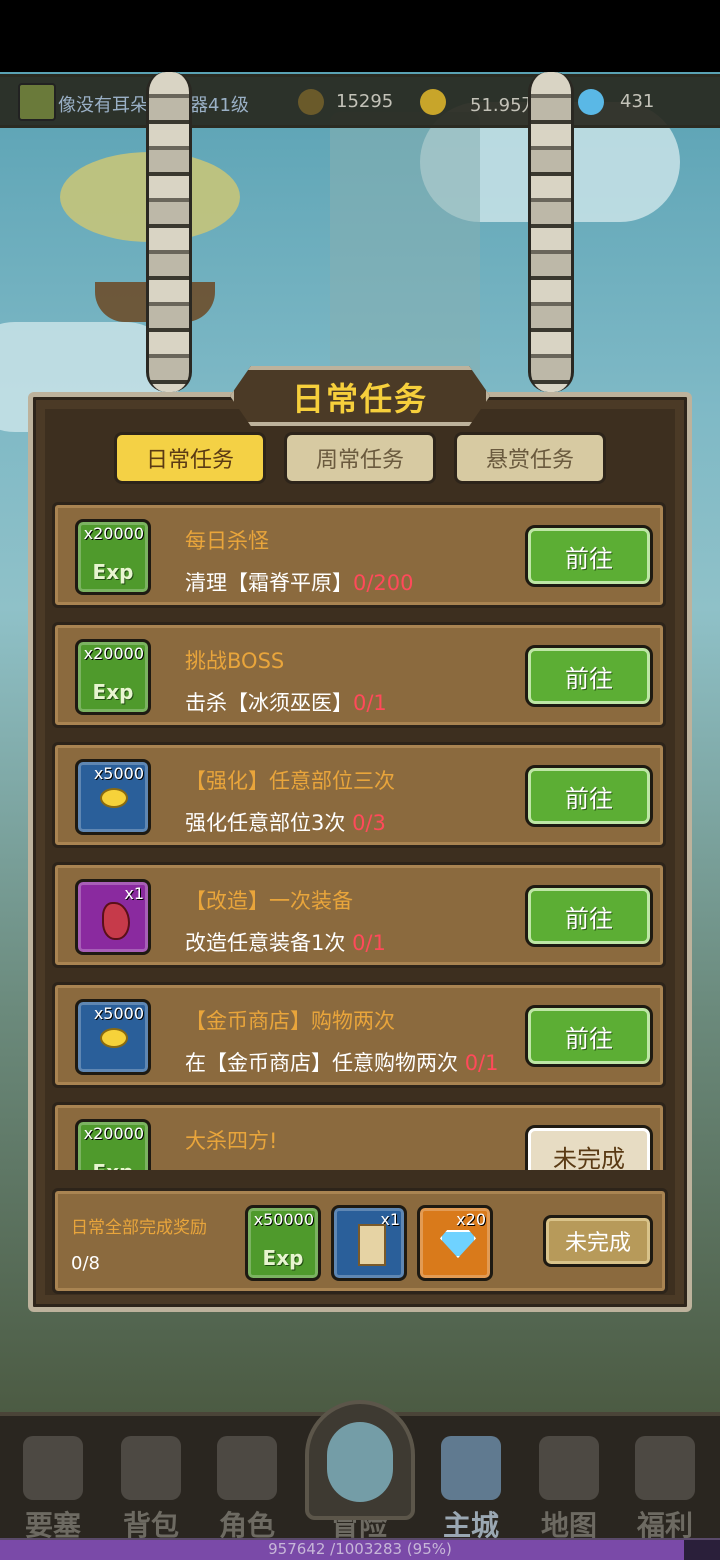 The width and height of the screenshot is (720, 1560). I want to click on left-chain, so click(169, 232).